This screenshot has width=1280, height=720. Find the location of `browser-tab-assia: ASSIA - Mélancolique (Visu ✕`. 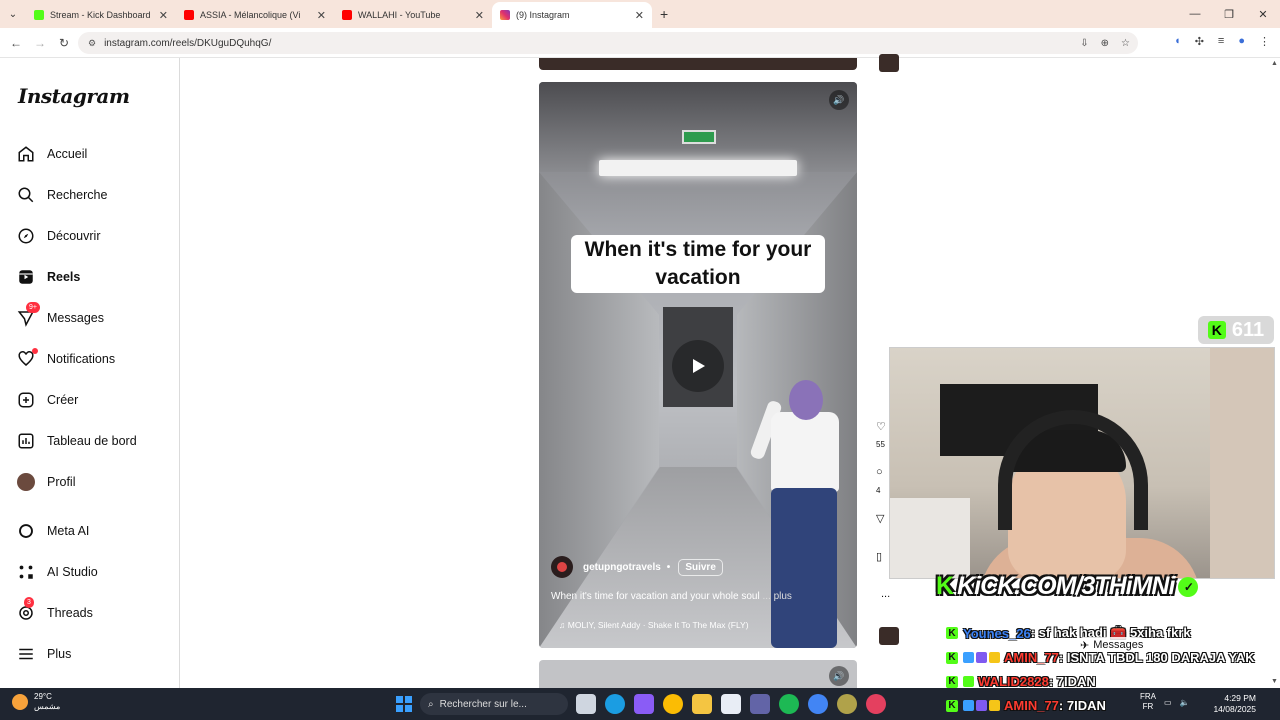

browser-tab-assia: ASSIA - Mélancolique (Visu ✕ is located at coordinates (255, 15).